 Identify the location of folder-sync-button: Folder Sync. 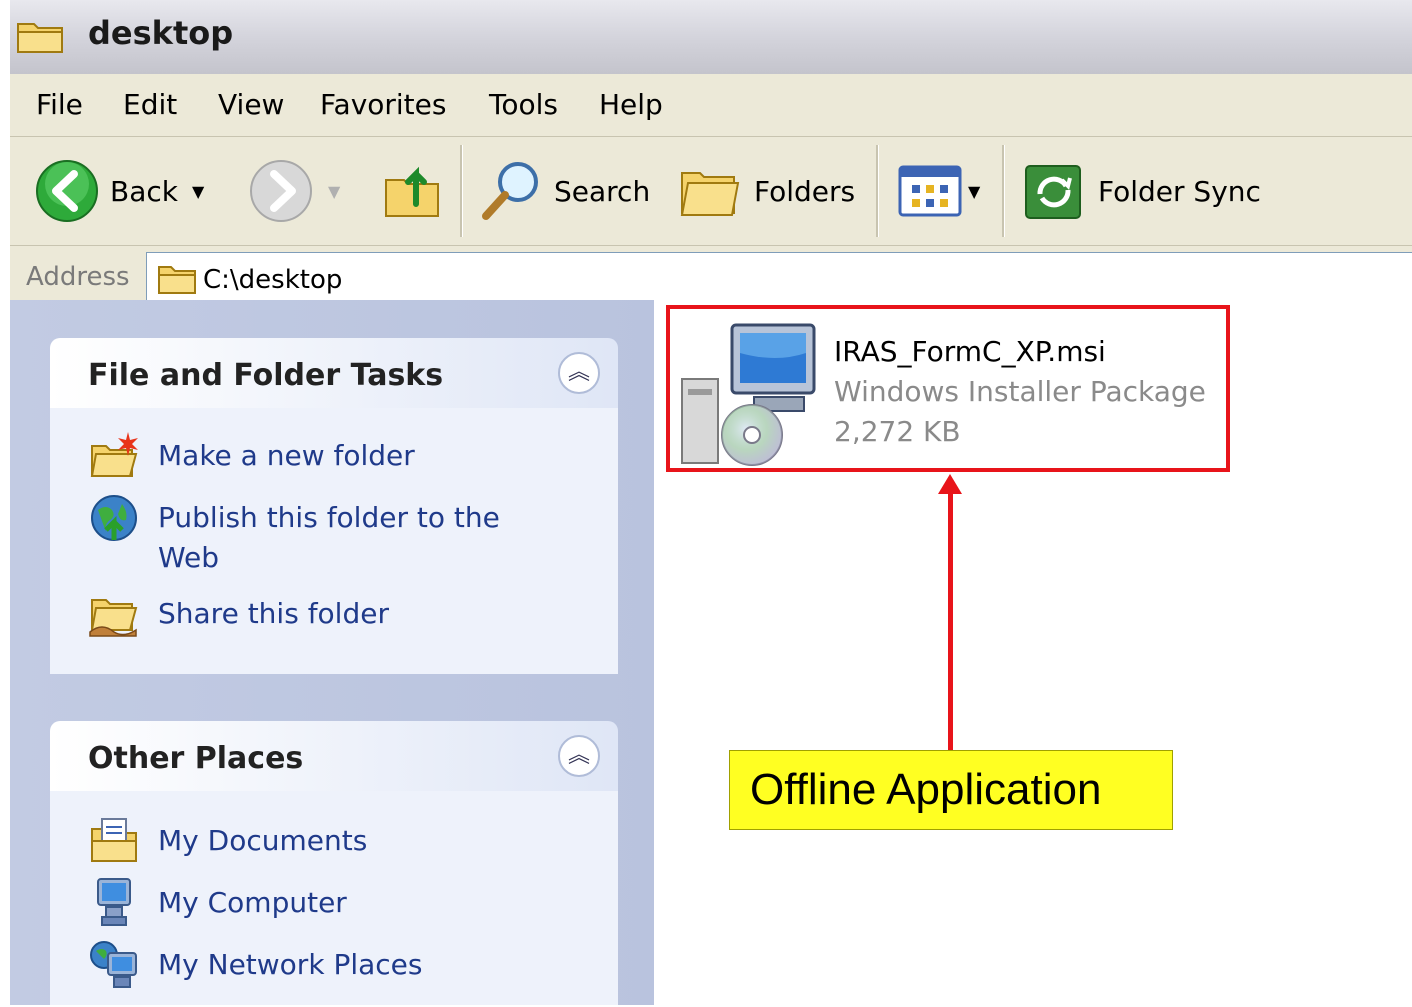
(1141, 191).